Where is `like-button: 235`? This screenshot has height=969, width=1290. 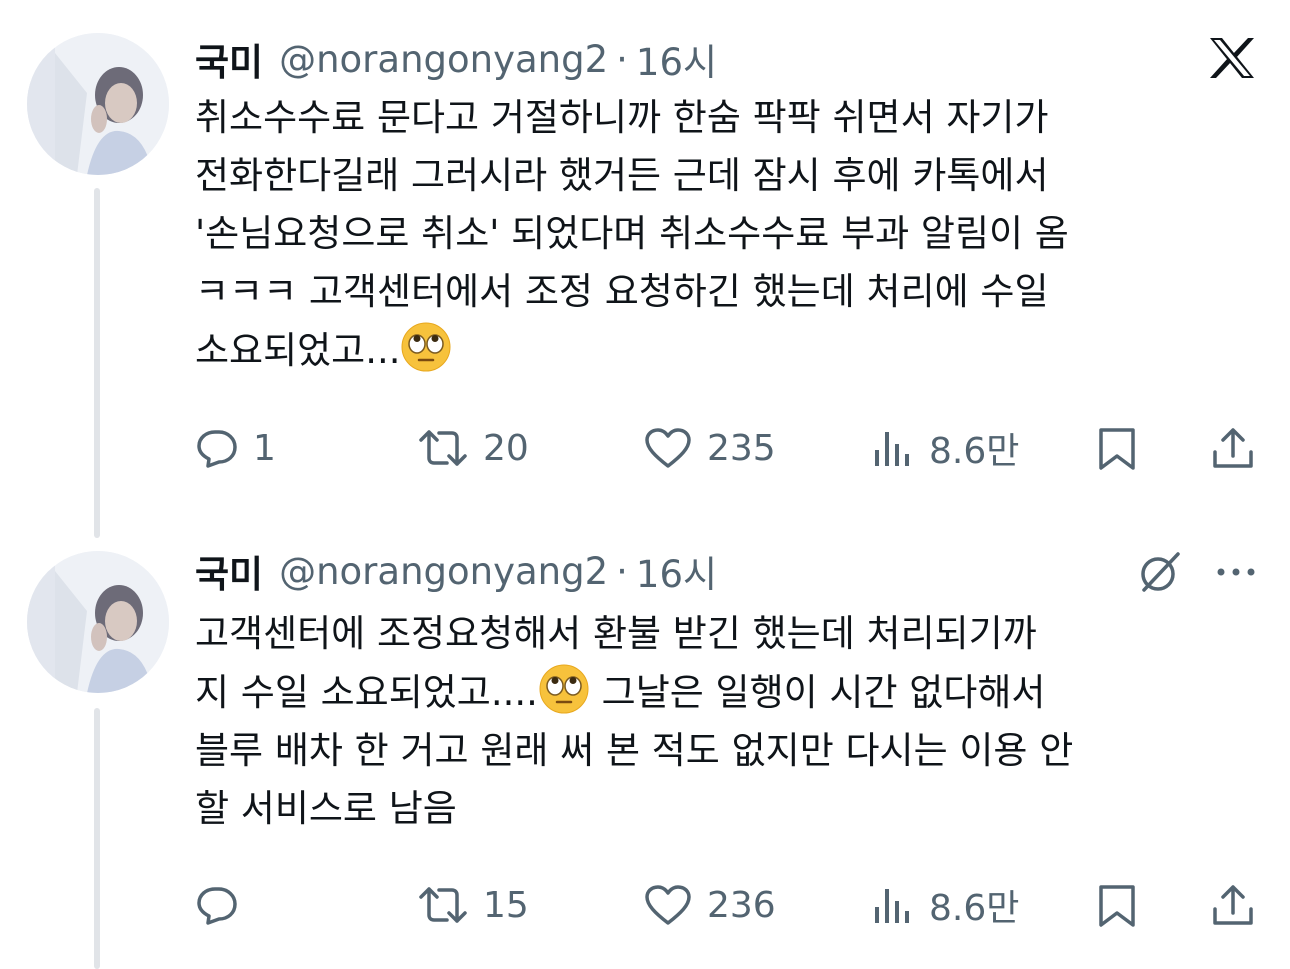
like-button: 235 is located at coordinates (709, 448).